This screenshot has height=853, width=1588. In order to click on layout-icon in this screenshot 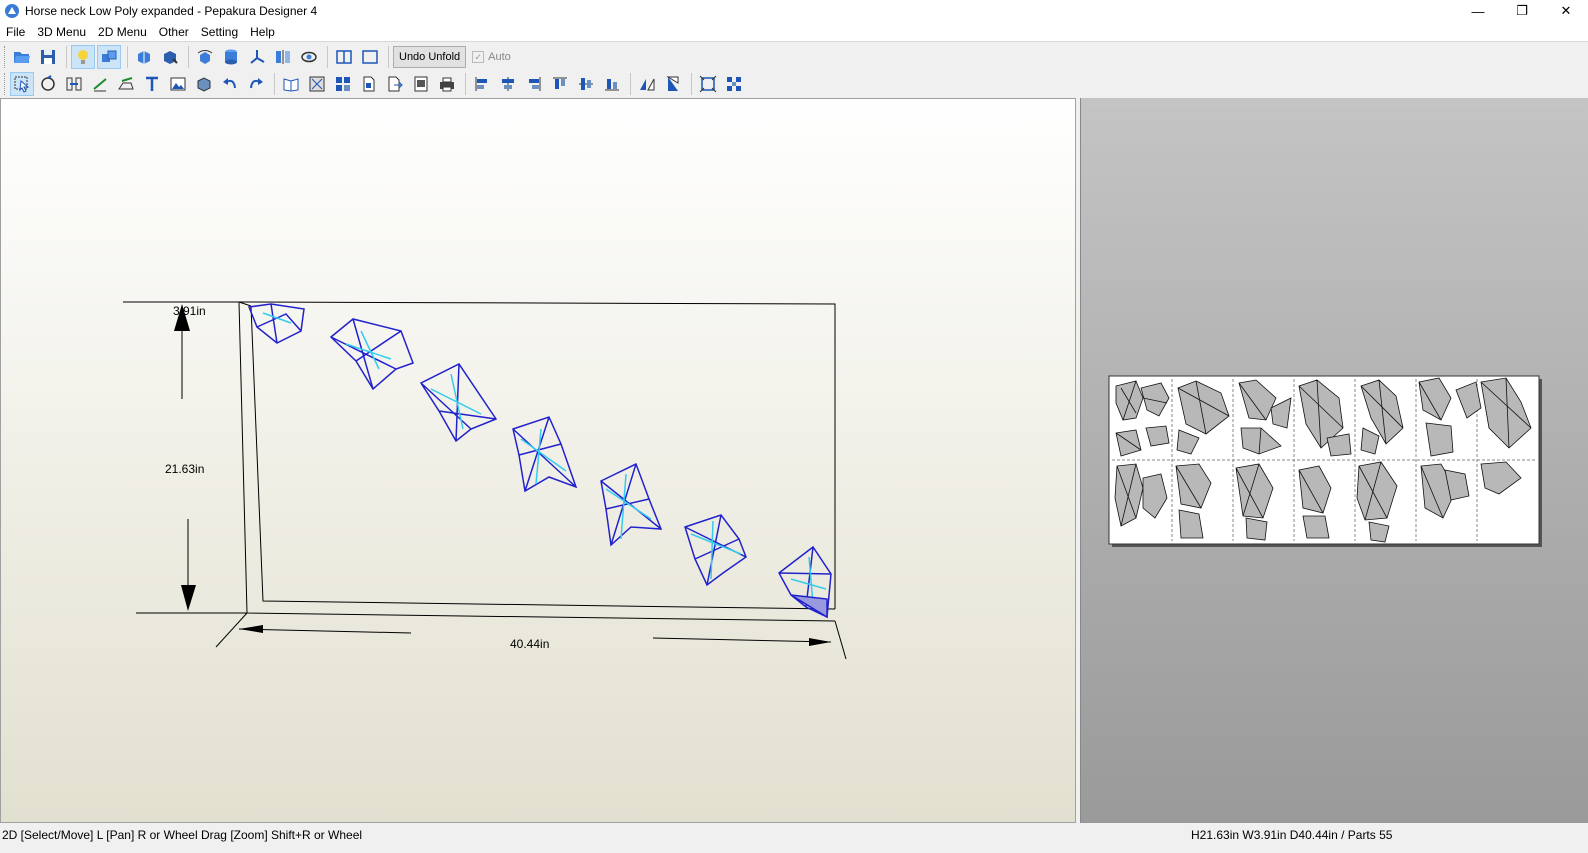, I will do `click(317, 84)`.